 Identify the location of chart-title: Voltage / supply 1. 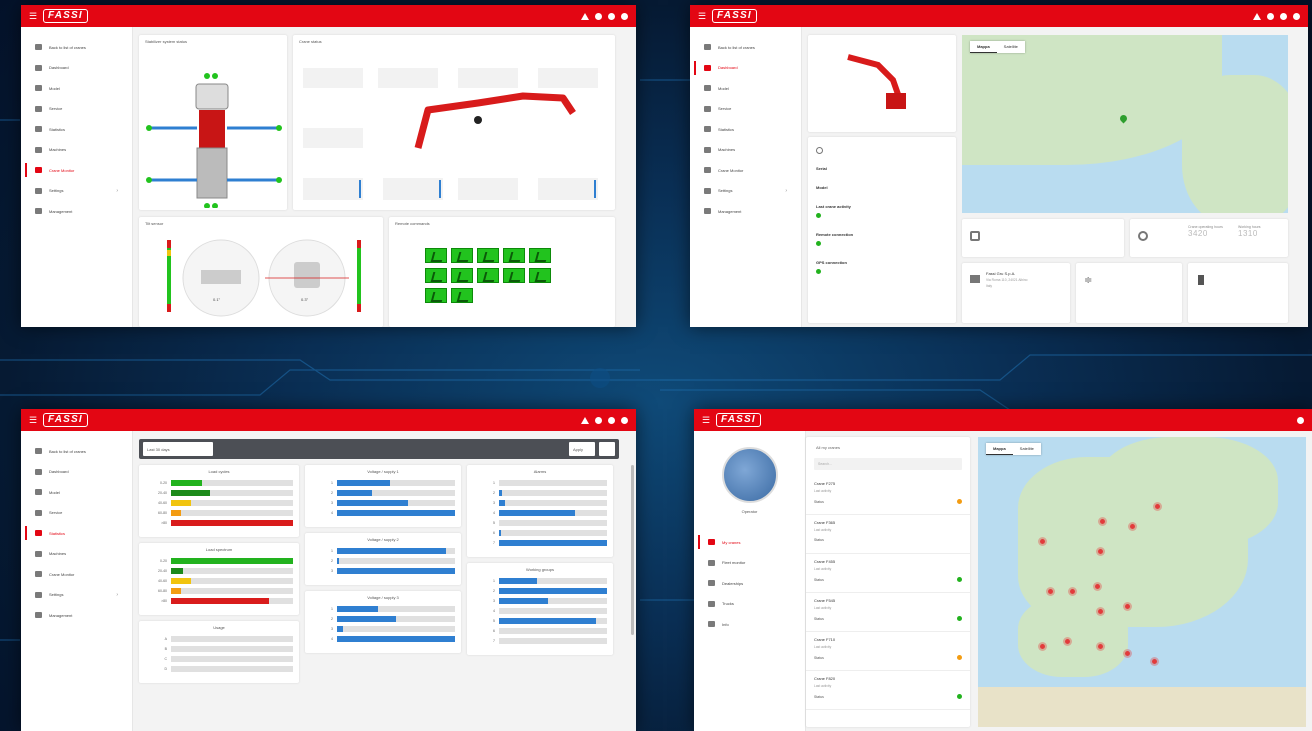
(383, 471).